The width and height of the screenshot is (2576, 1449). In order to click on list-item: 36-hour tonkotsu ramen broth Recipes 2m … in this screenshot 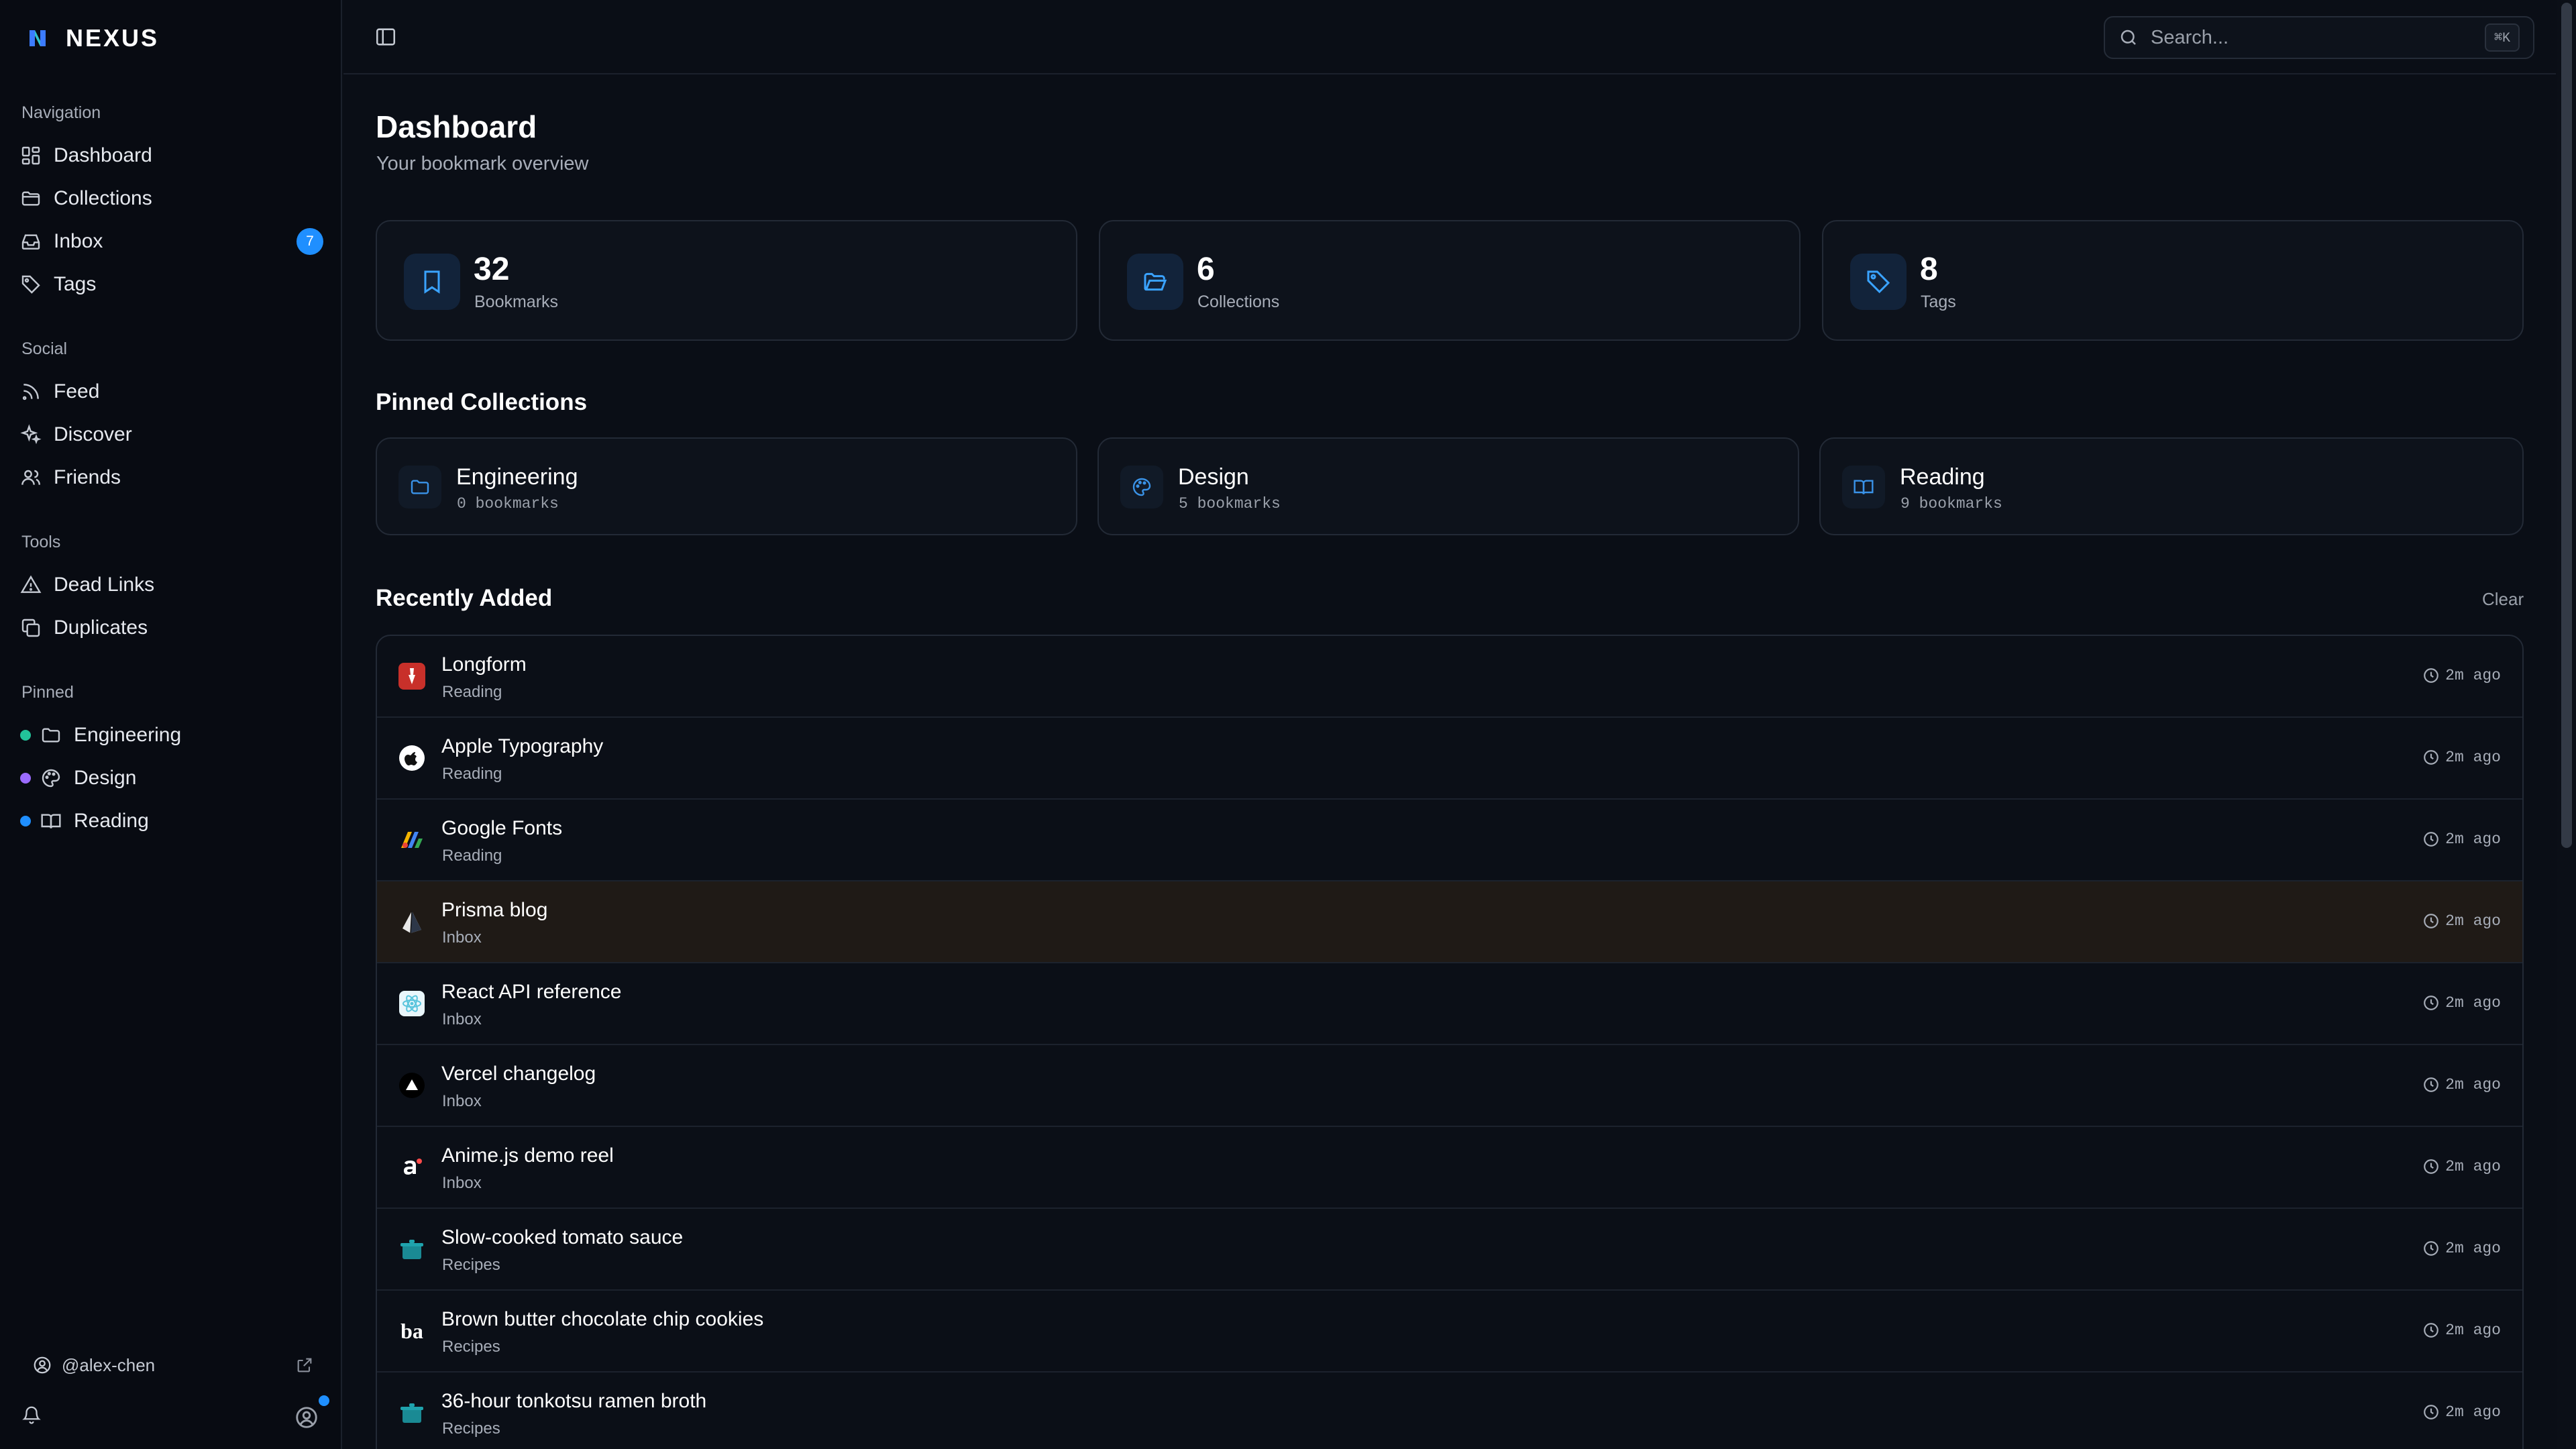, I will do `click(1449, 1411)`.